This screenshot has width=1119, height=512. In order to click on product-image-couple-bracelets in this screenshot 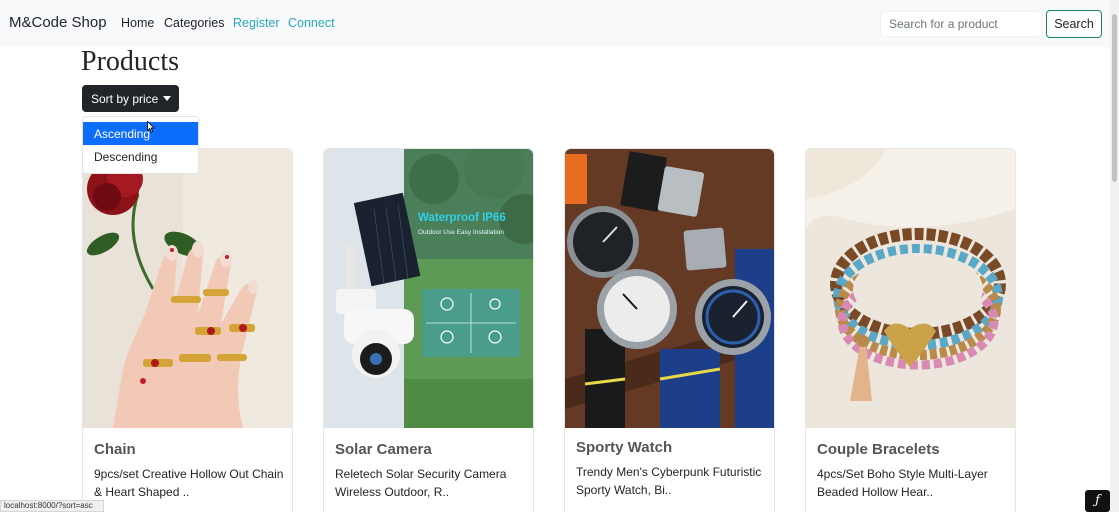, I will do `click(910, 288)`.